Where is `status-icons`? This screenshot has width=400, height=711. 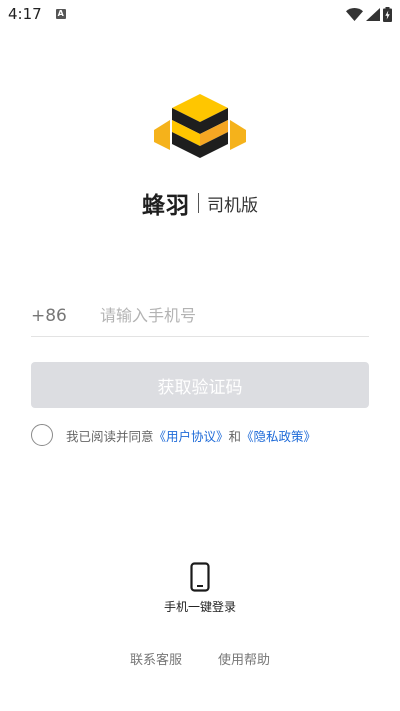 status-icons is located at coordinates (369, 14).